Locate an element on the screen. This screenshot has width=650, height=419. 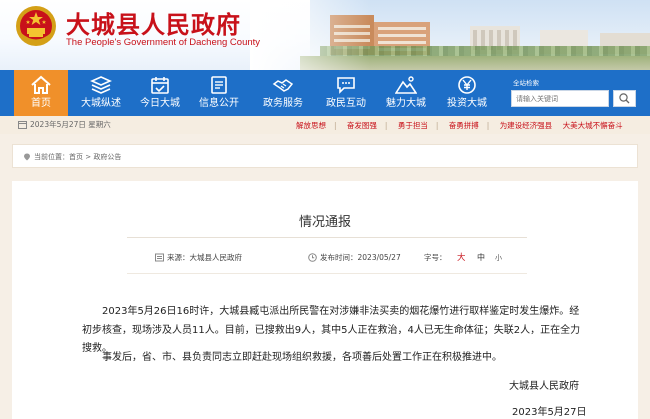
chat-icon is located at coordinates (346, 85).